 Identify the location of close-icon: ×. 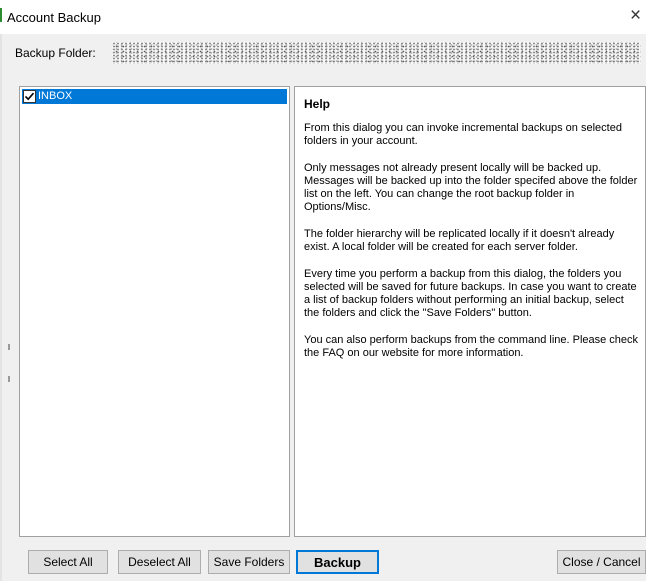
(638, 16).